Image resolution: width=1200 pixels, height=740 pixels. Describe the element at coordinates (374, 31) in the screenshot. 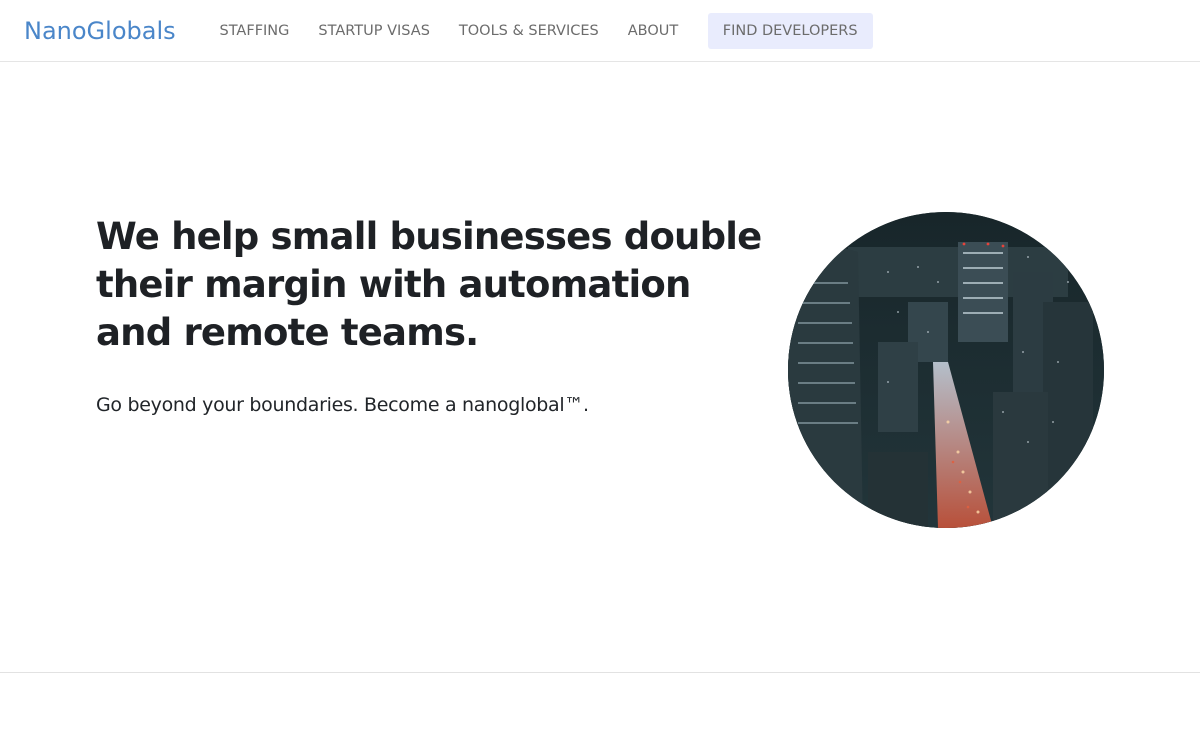

I see `nav-item-startup-visas: STARTUP VISAS` at that location.